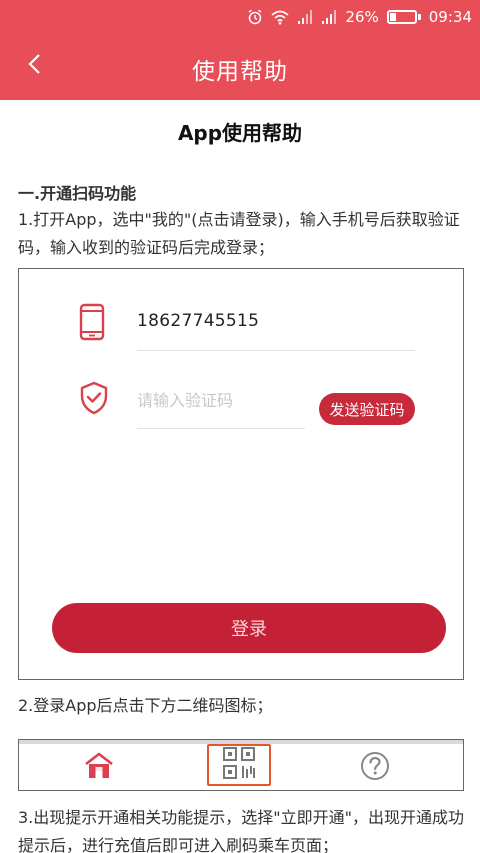 The height and width of the screenshot is (853, 480). I want to click on clock: 09:34, so click(450, 17).